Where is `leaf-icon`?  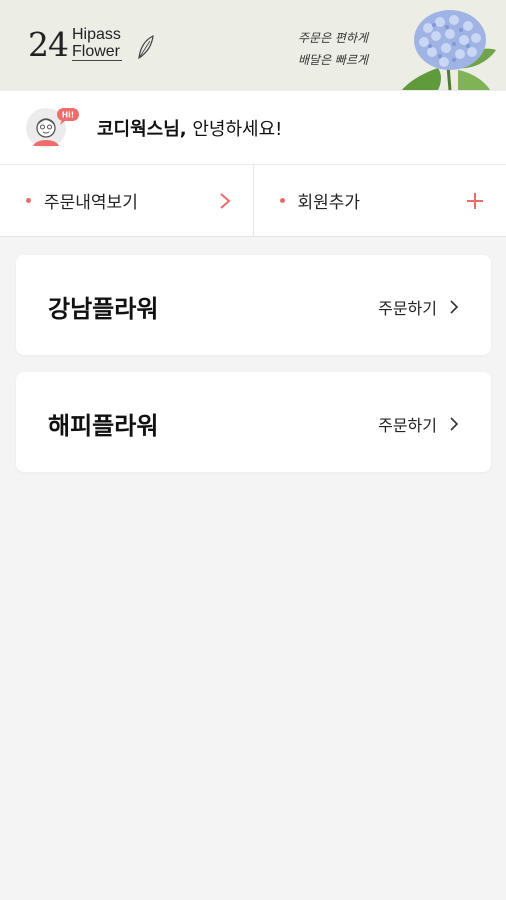
leaf-icon is located at coordinates (146, 47).